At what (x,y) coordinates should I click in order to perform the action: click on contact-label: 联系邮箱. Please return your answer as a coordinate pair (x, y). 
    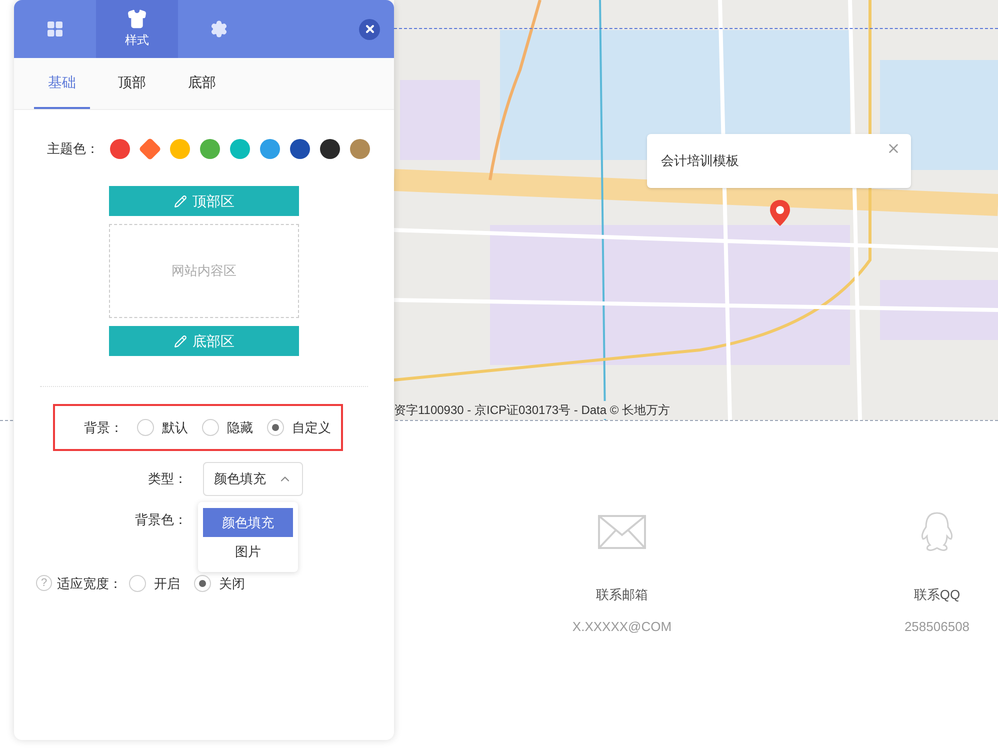
    Looking at the image, I should click on (622, 595).